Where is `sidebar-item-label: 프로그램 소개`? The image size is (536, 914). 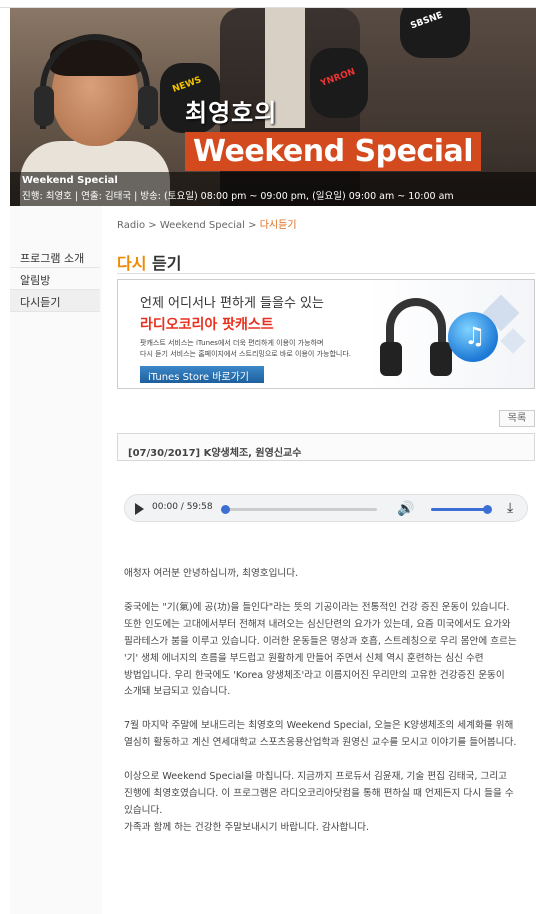 sidebar-item-label: 프로그램 소개 is located at coordinates (52, 258).